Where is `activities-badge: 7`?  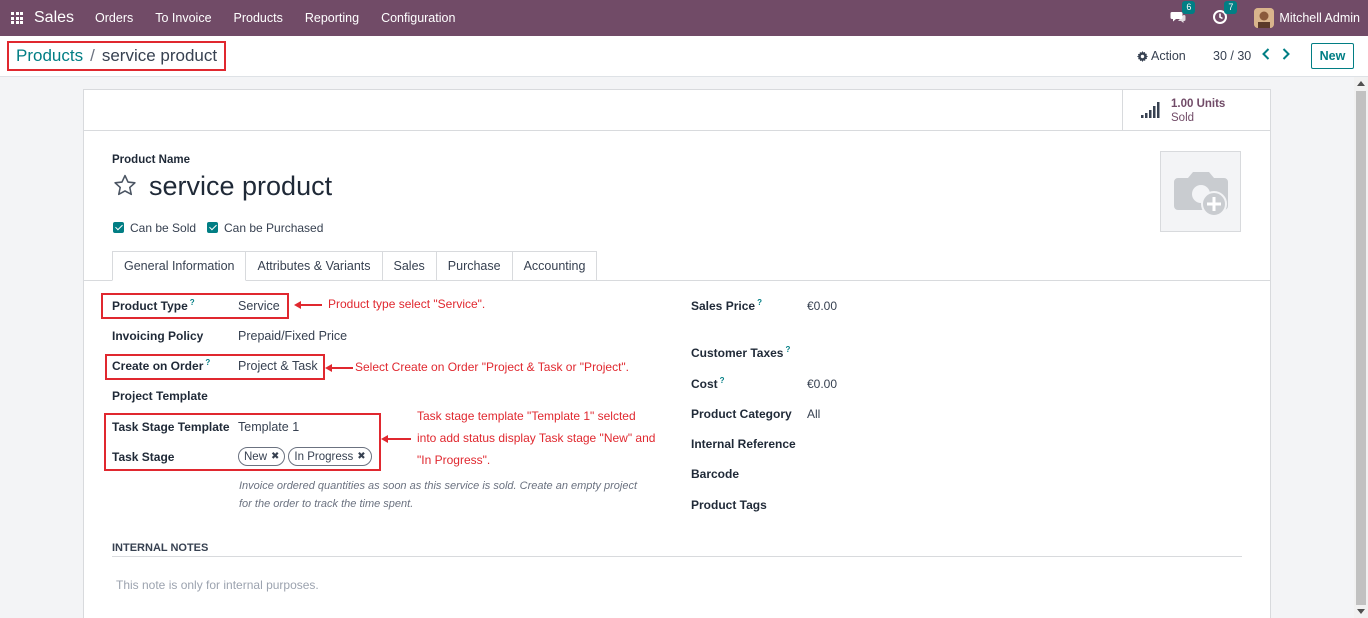
activities-badge: 7 is located at coordinates (1231, 7).